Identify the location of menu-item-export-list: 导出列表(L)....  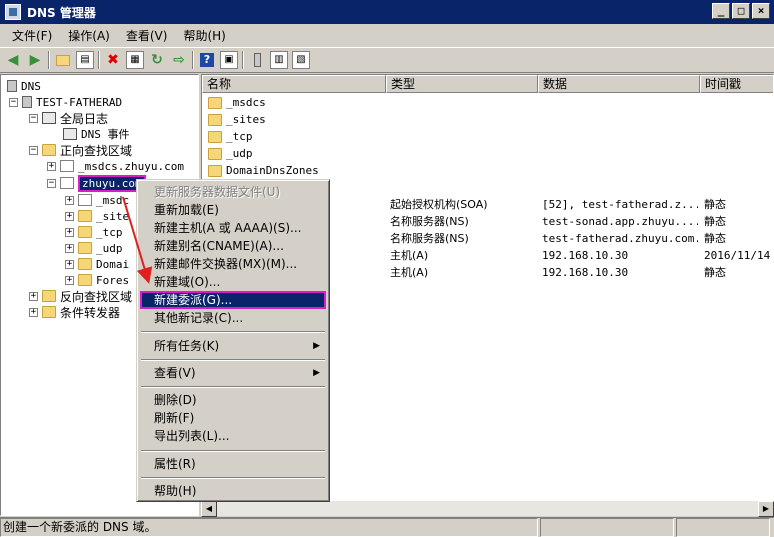
(233, 436).